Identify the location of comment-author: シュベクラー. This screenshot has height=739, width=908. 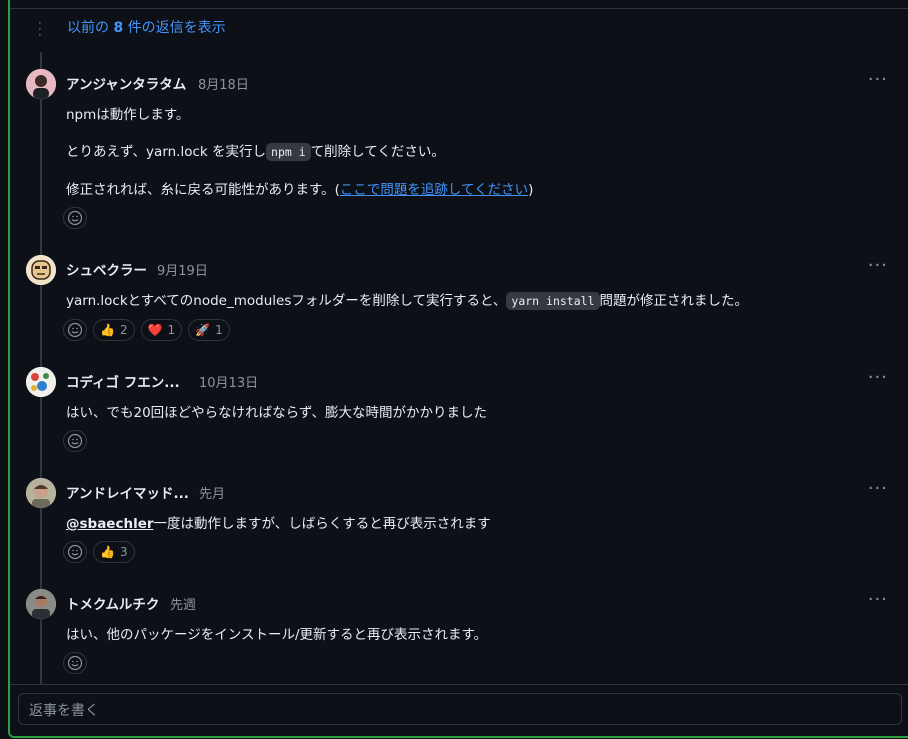
(106, 269).